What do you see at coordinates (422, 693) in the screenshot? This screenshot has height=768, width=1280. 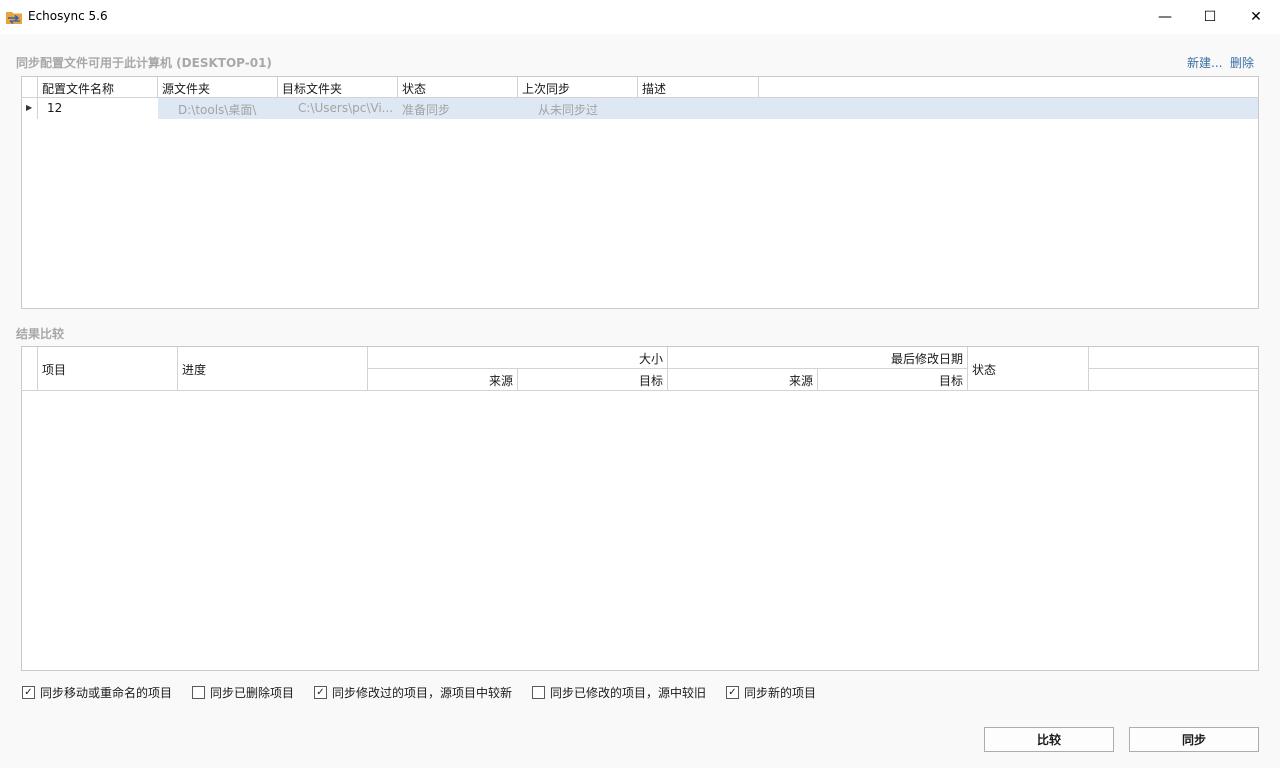 I see `option-label: 同步修改过的项目，源项目中较新` at bounding box center [422, 693].